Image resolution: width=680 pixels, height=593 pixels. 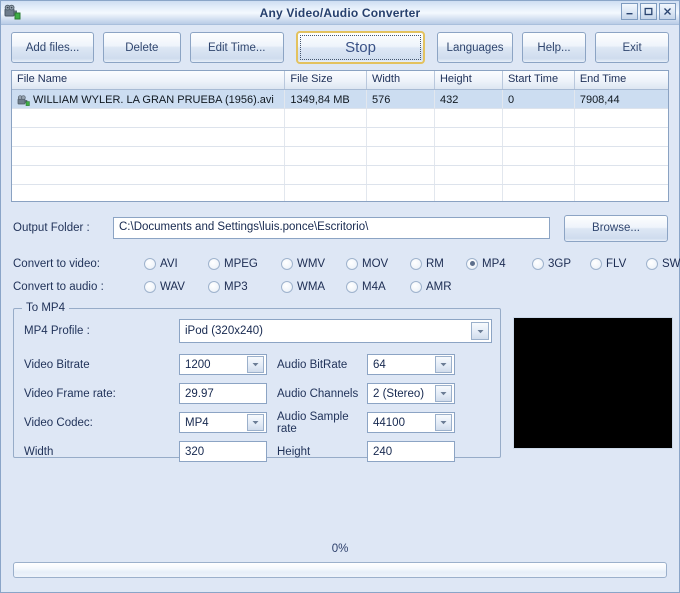 I want to click on radio-label: MP4, so click(x=494, y=263).